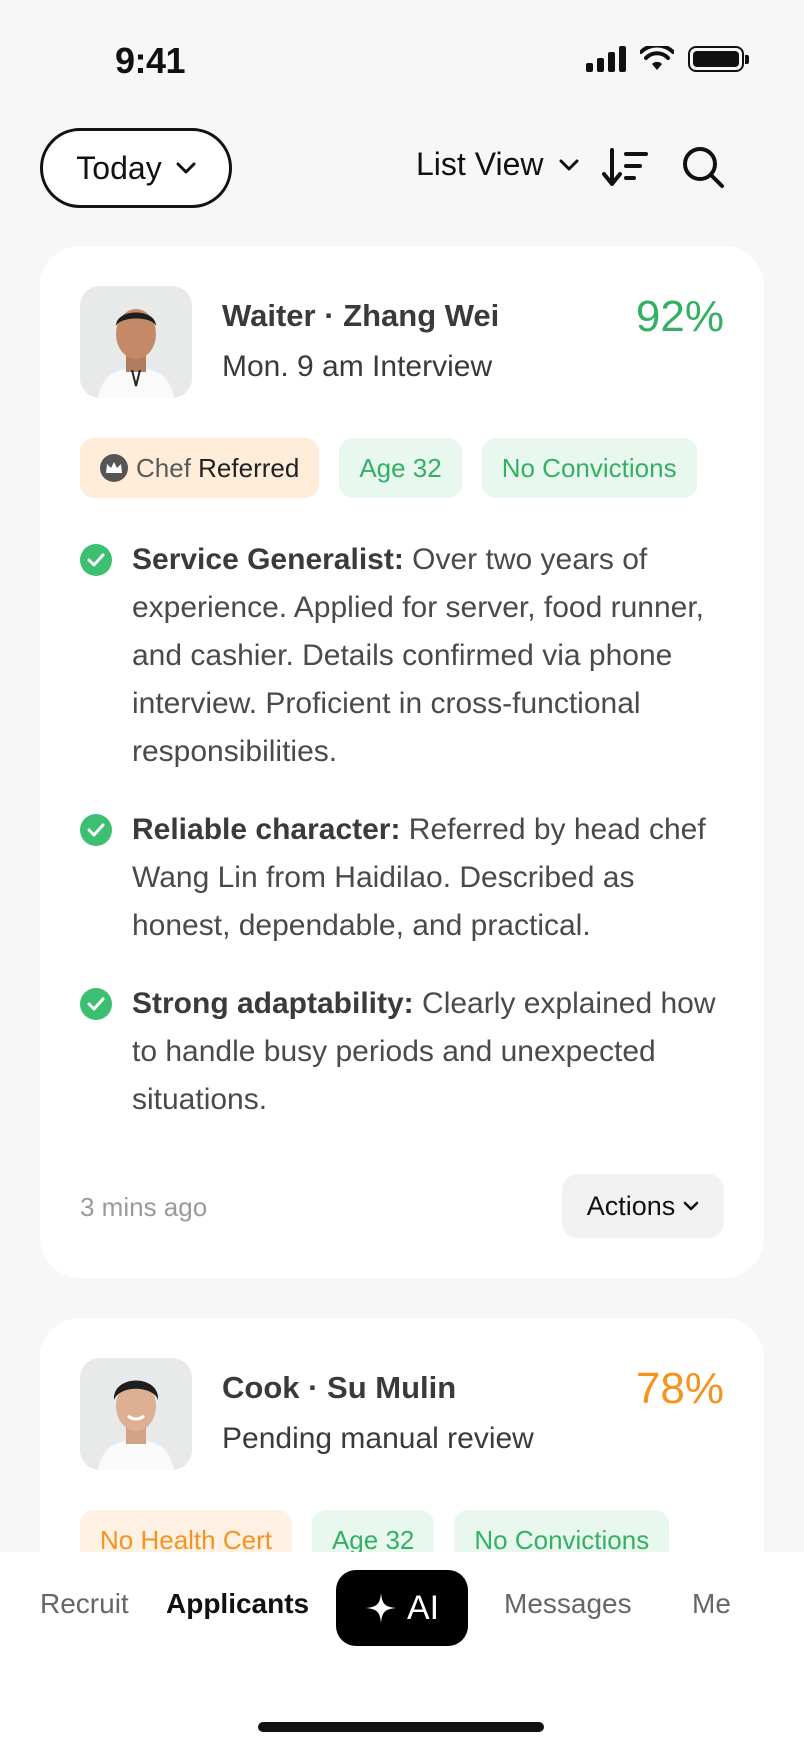 The height and width of the screenshot is (1748, 804). What do you see at coordinates (150, 60) in the screenshot?
I see `status-time: 9:41` at bounding box center [150, 60].